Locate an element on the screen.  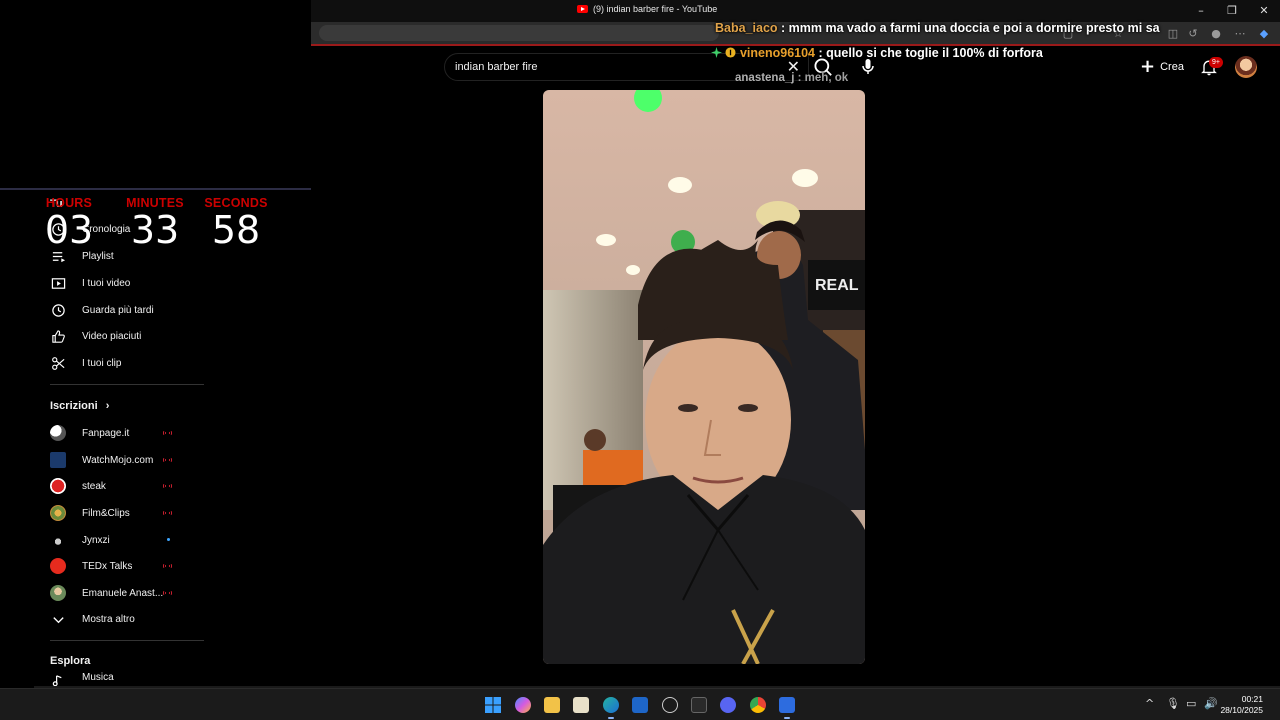
app-icon is located at coordinates (787, 705).